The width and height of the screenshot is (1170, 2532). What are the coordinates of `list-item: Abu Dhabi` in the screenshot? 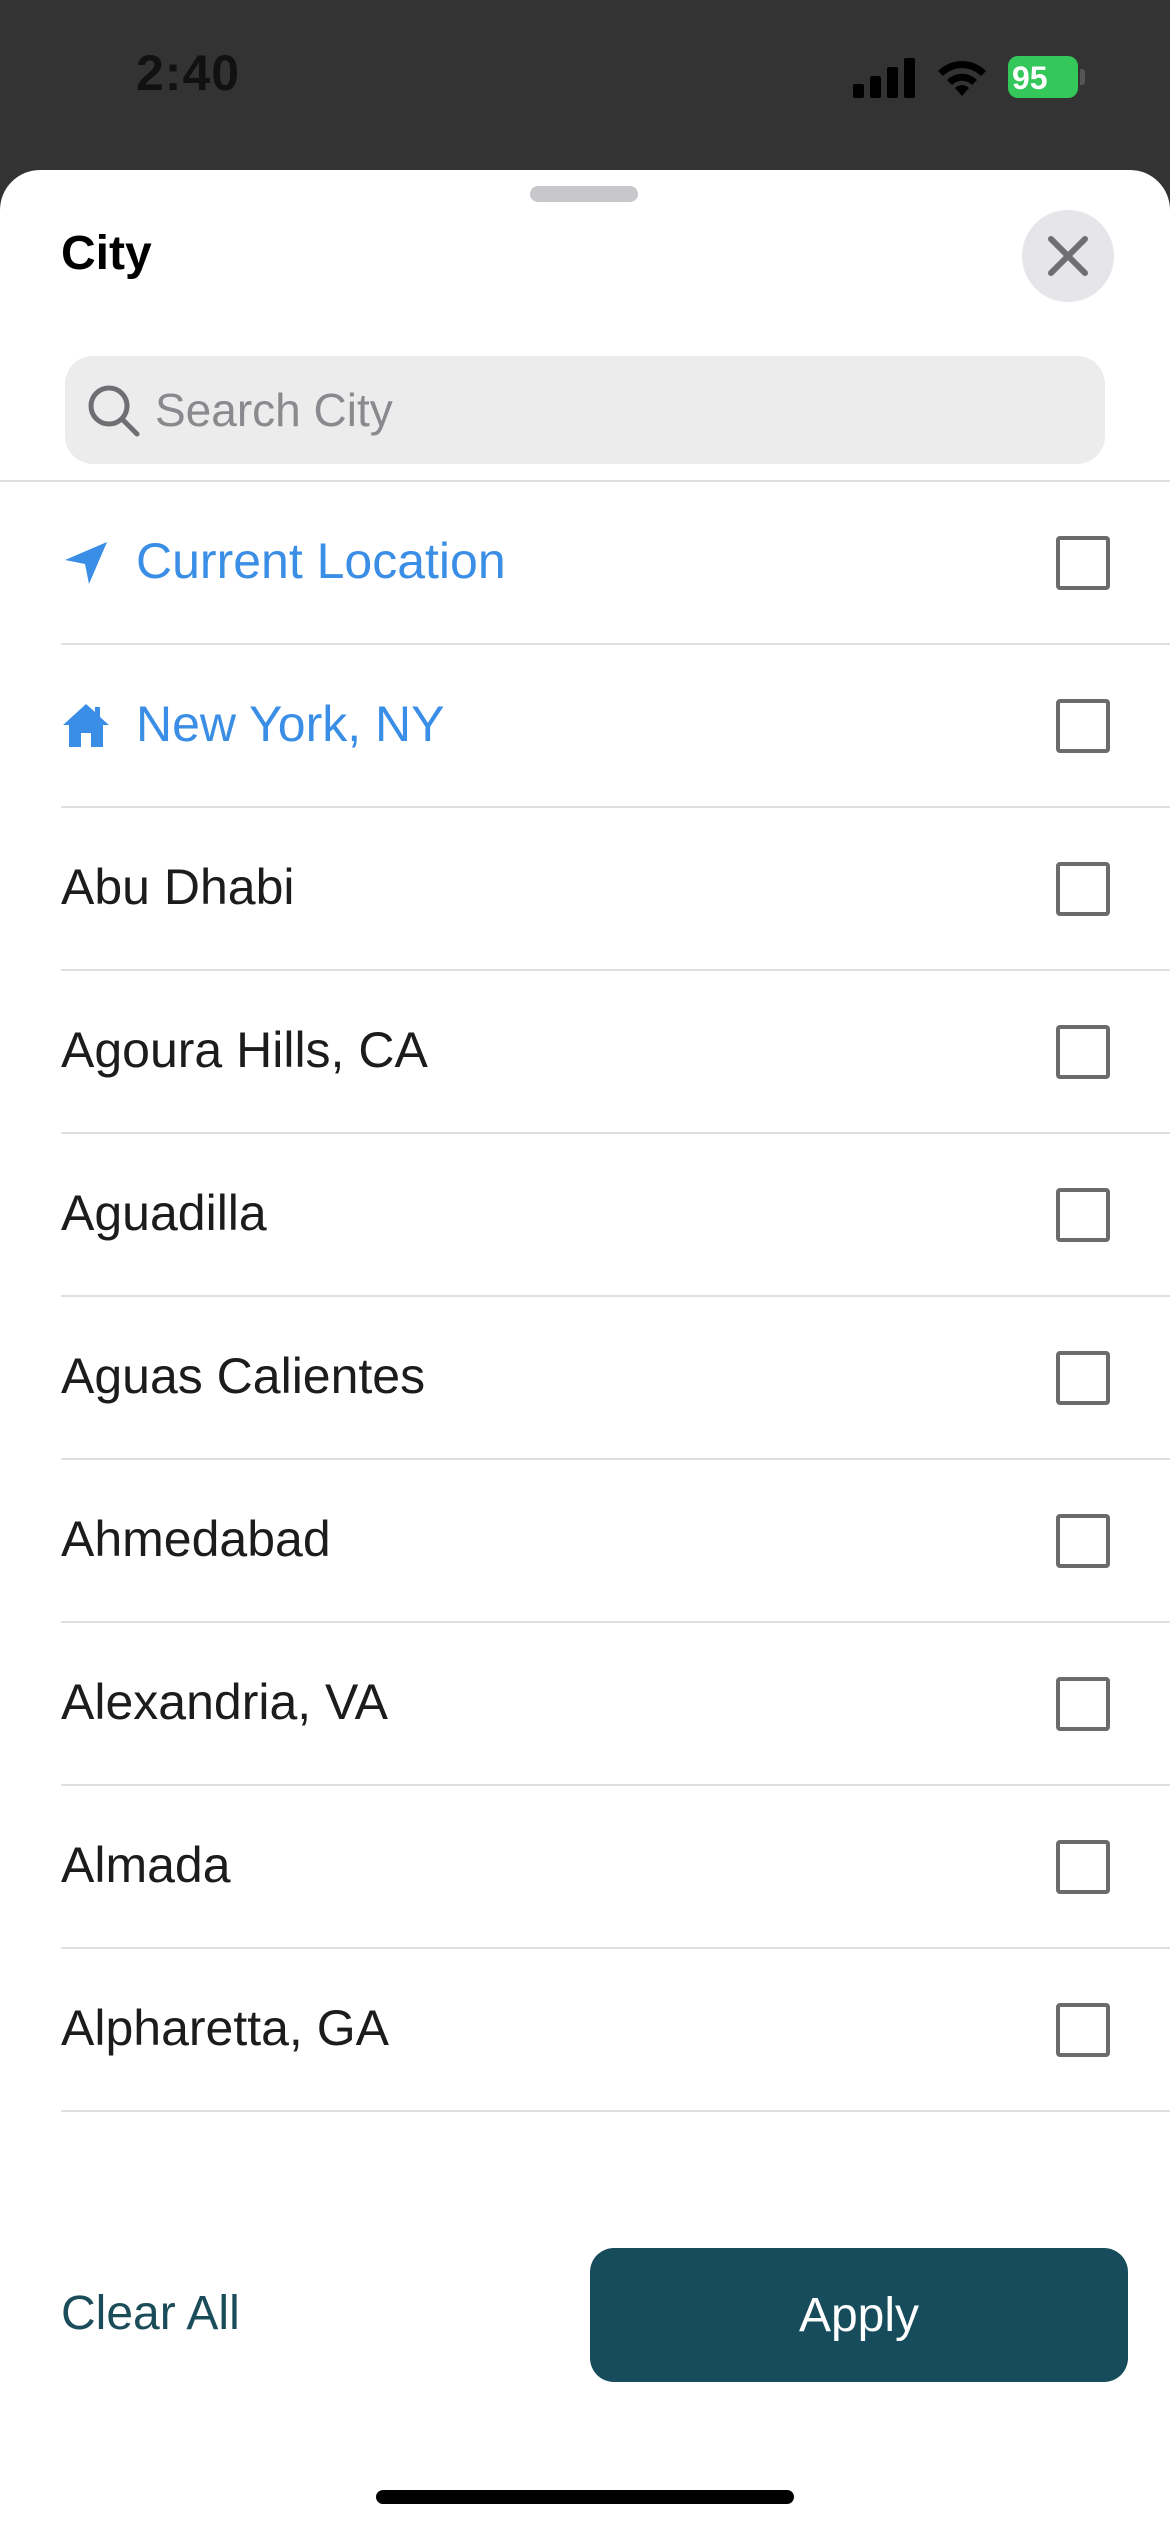 It's located at (585, 889).